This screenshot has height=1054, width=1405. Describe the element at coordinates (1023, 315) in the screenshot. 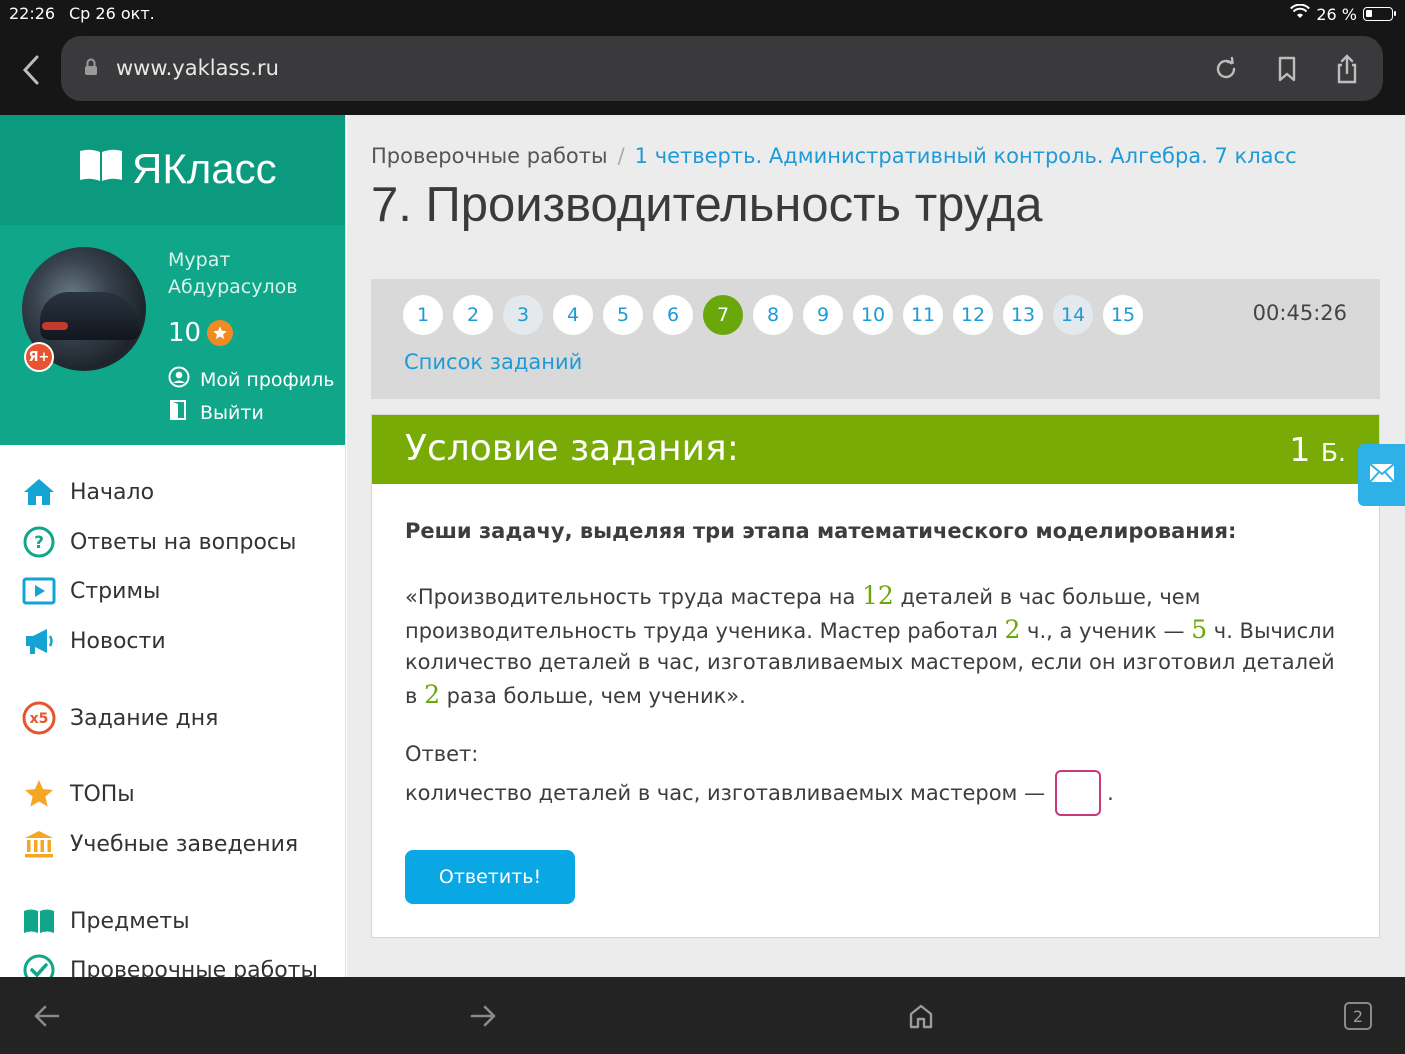

I see `task-page-13: 13` at that location.